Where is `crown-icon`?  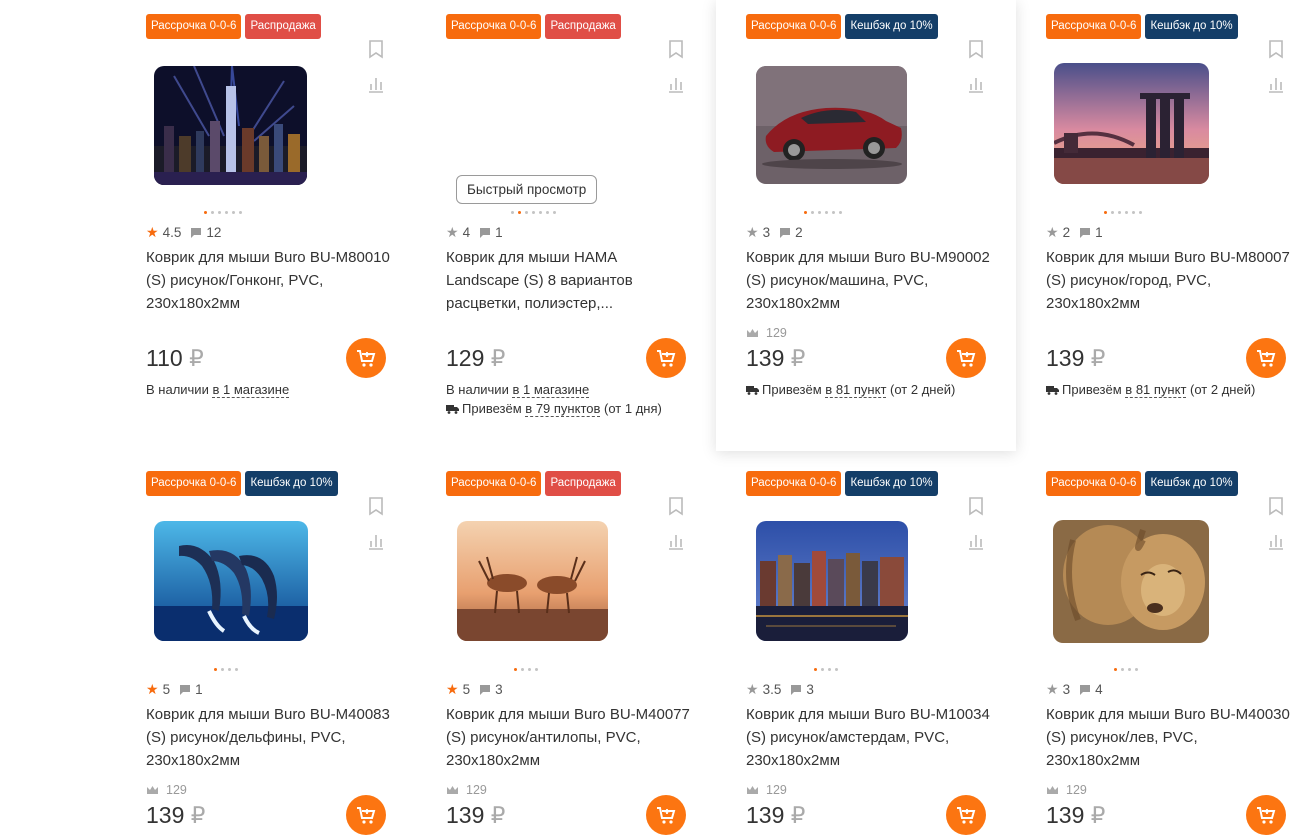 crown-icon is located at coordinates (152, 790).